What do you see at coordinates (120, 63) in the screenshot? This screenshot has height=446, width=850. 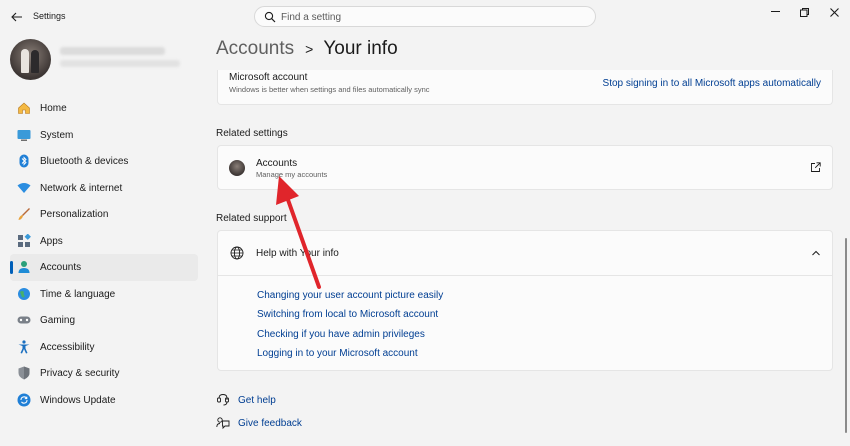 I see `user-email-redacted` at bounding box center [120, 63].